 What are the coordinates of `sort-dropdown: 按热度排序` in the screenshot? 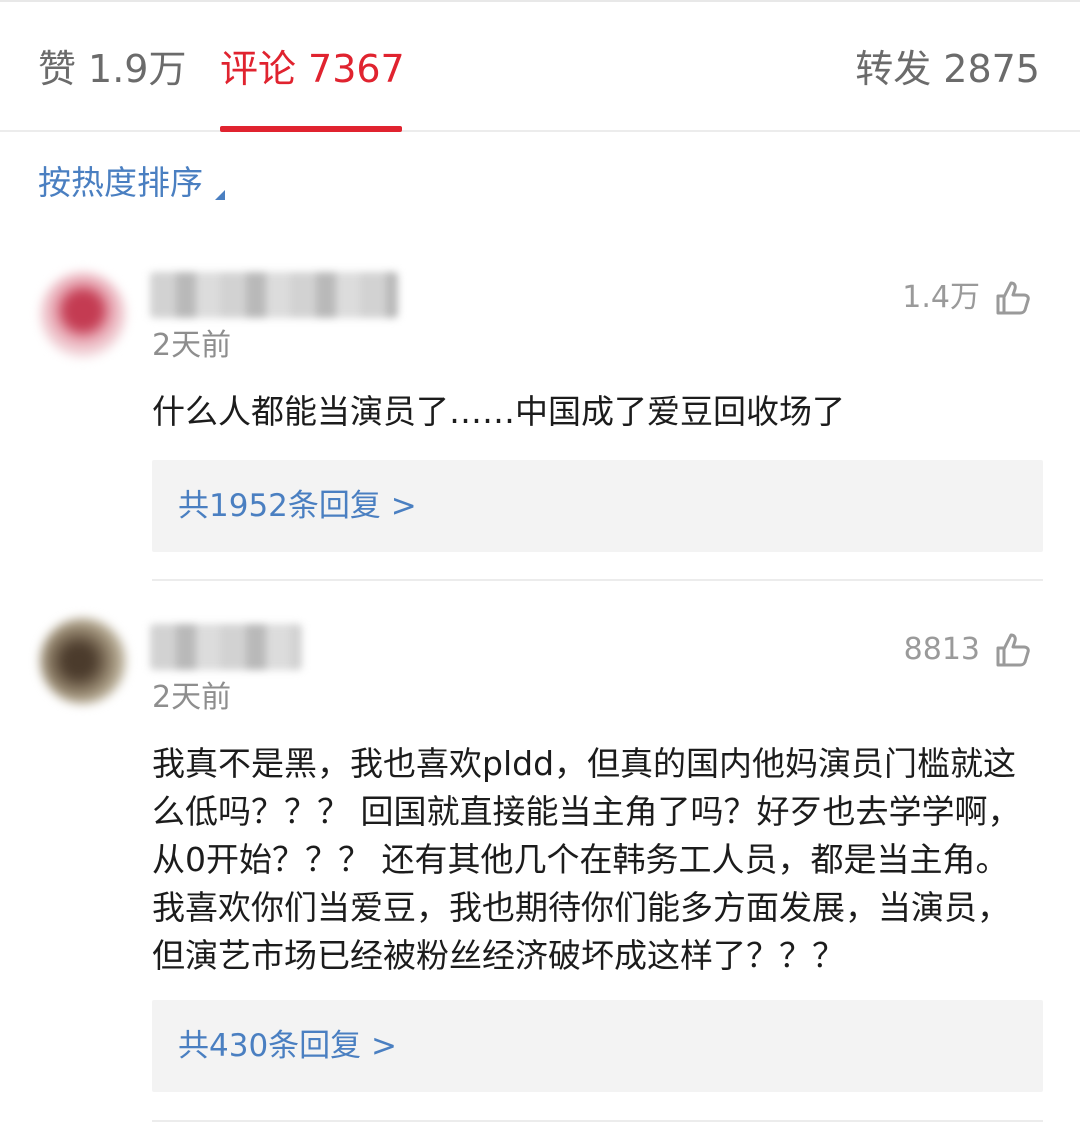 It's located at (131, 183).